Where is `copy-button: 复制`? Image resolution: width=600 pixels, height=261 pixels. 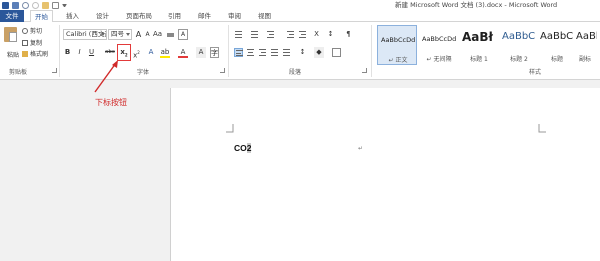
copy-button: 复制 is located at coordinates (32, 42).